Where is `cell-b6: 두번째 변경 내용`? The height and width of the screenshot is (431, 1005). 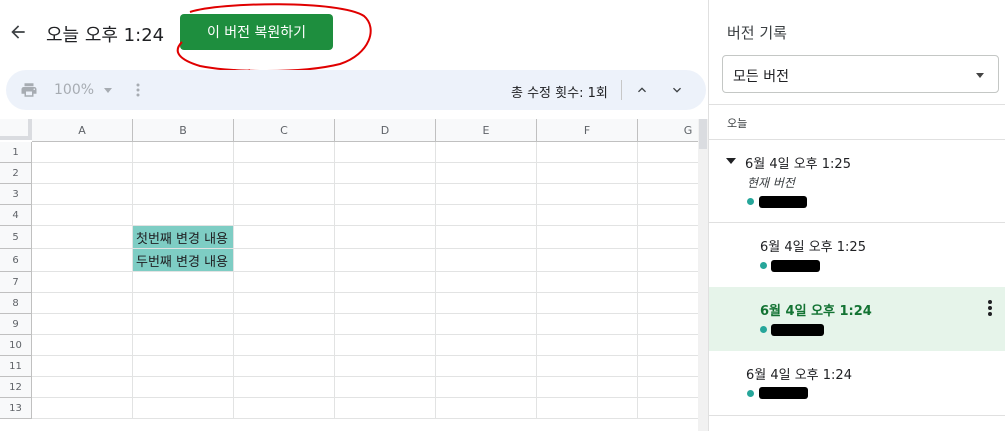
cell-b6: 두번째 변경 내용 is located at coordinates (183, 260).